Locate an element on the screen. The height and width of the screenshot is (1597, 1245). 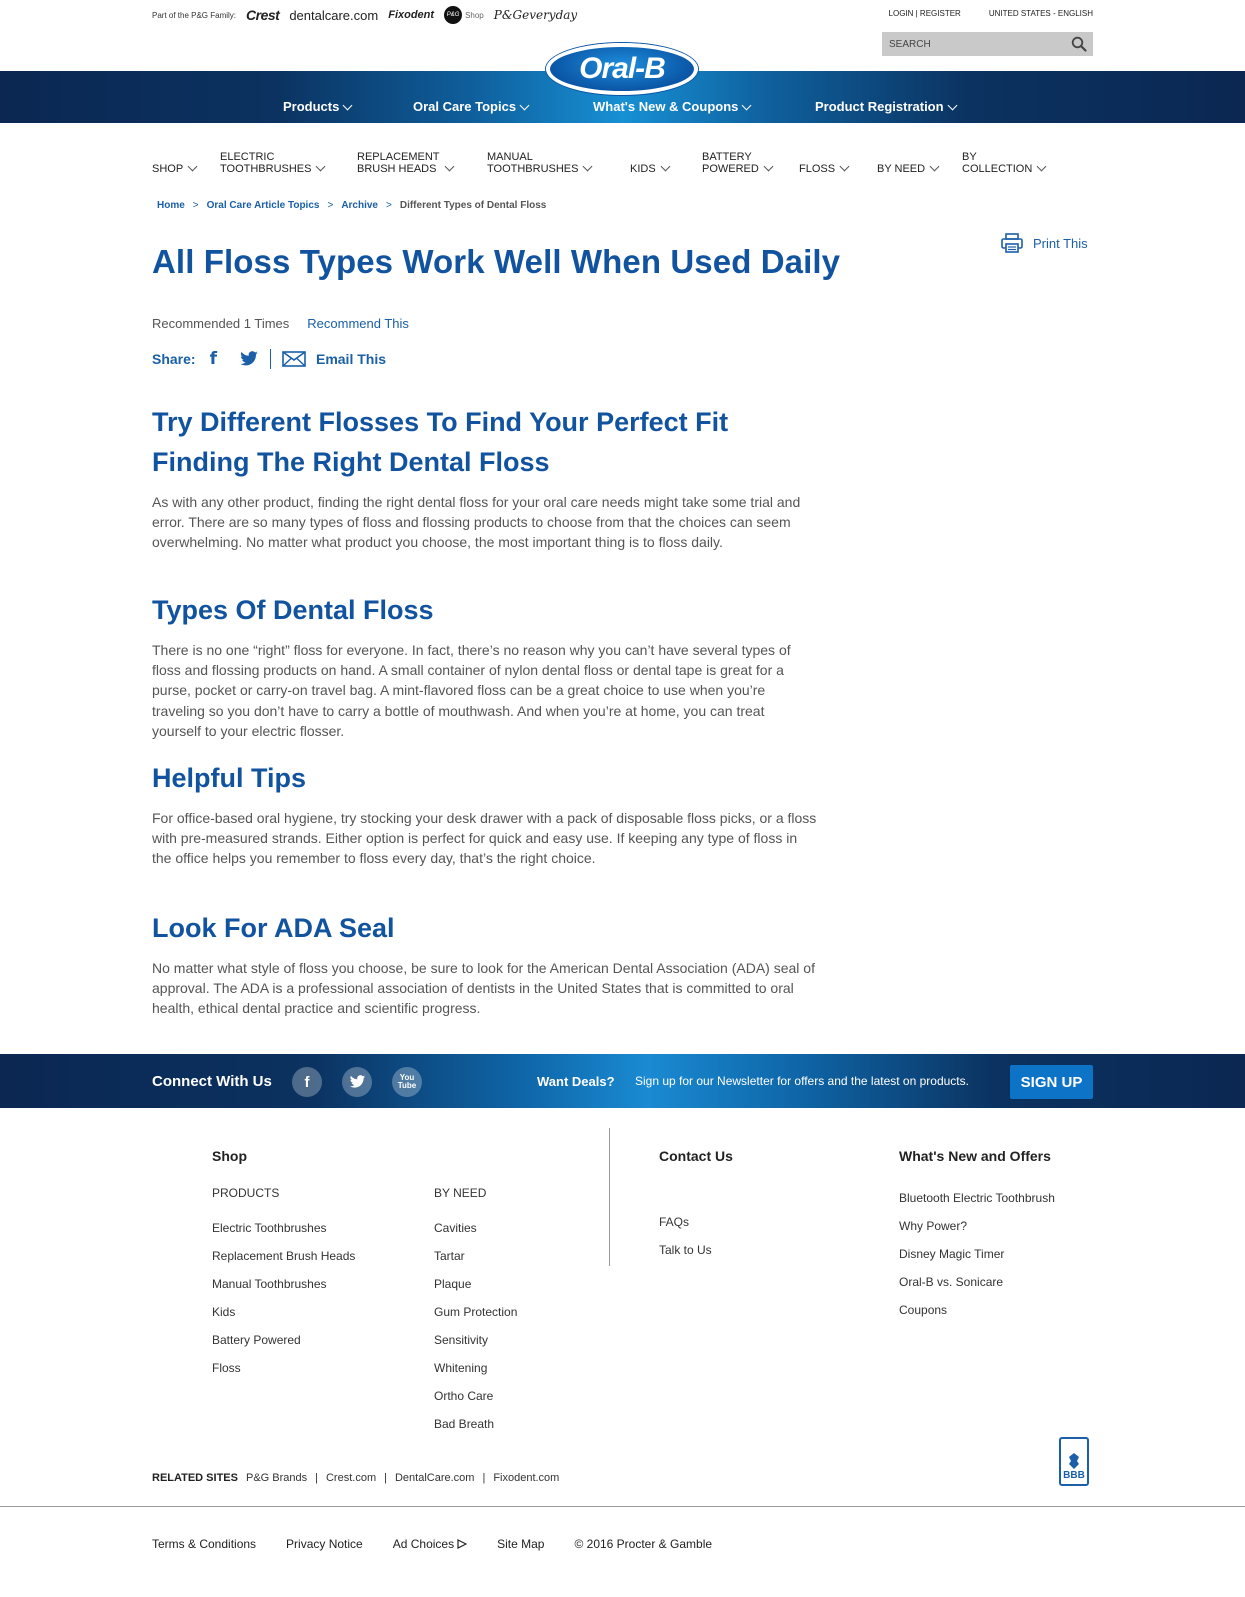
twitter-icon is located at coordinates (357, 1082).